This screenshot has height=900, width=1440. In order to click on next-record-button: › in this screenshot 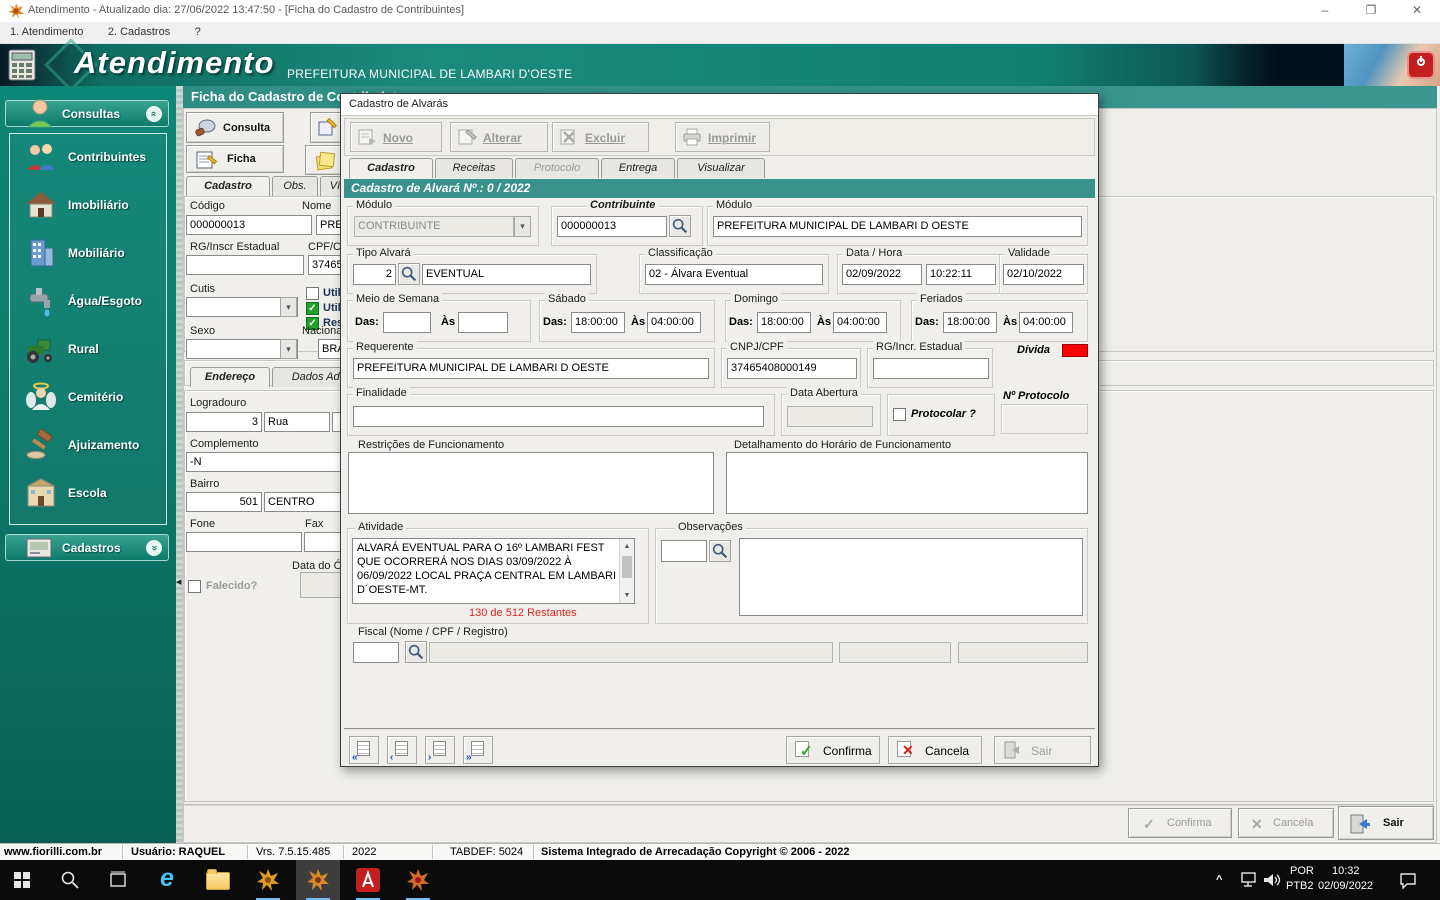, I will do `click(440, 750)`.